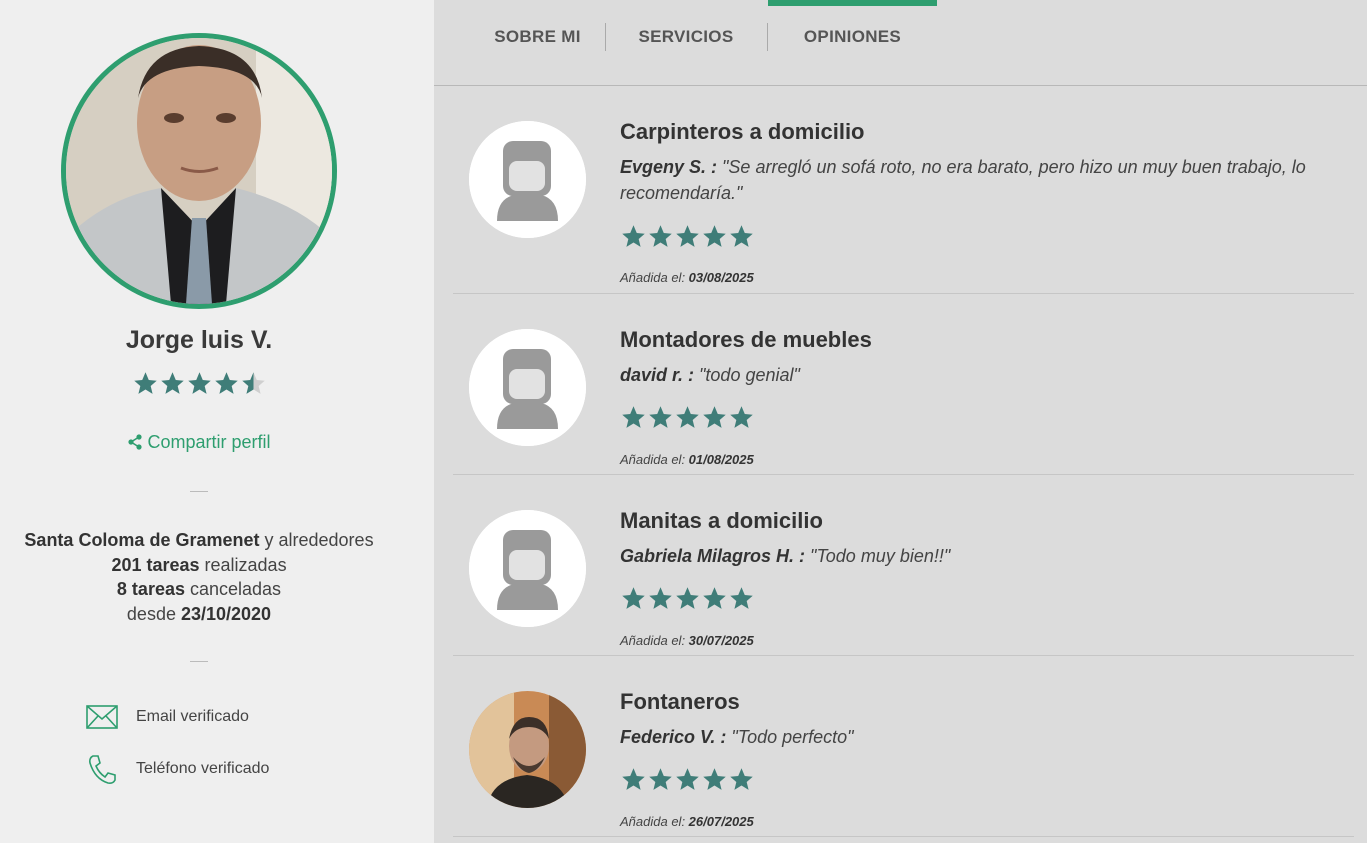  I want to click on half-star-icon, so click(253, 383).